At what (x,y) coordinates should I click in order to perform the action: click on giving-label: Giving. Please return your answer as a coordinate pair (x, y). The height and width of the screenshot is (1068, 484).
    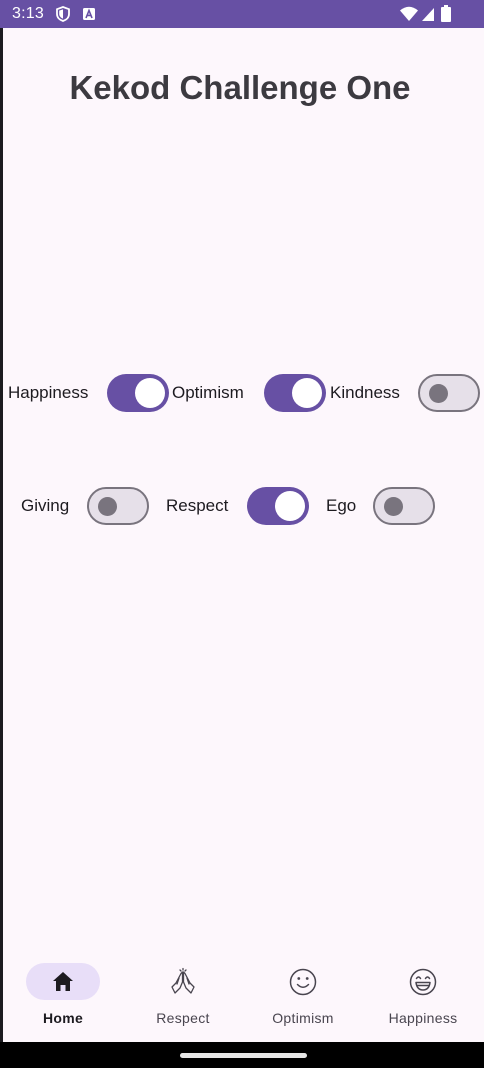
    Looking at the image, I should click on (45, 505).